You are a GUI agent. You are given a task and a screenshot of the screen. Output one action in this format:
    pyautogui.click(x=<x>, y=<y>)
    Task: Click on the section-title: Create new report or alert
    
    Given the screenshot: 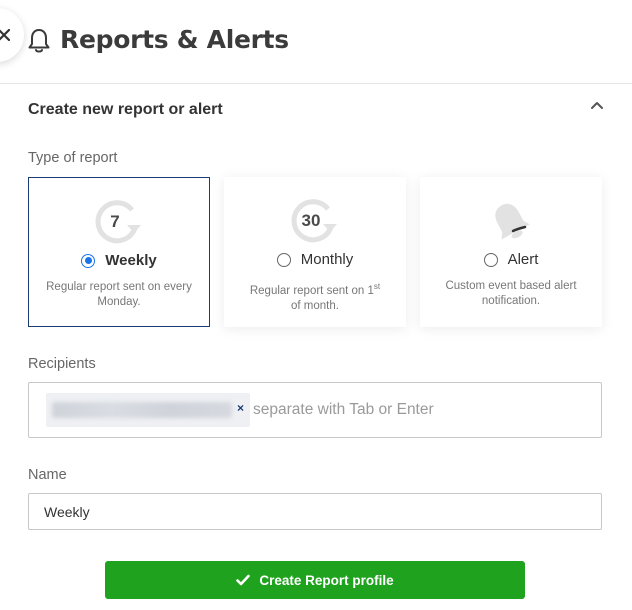 What is the action you would take?
    pyautogui.click(x=125, y=109)
    